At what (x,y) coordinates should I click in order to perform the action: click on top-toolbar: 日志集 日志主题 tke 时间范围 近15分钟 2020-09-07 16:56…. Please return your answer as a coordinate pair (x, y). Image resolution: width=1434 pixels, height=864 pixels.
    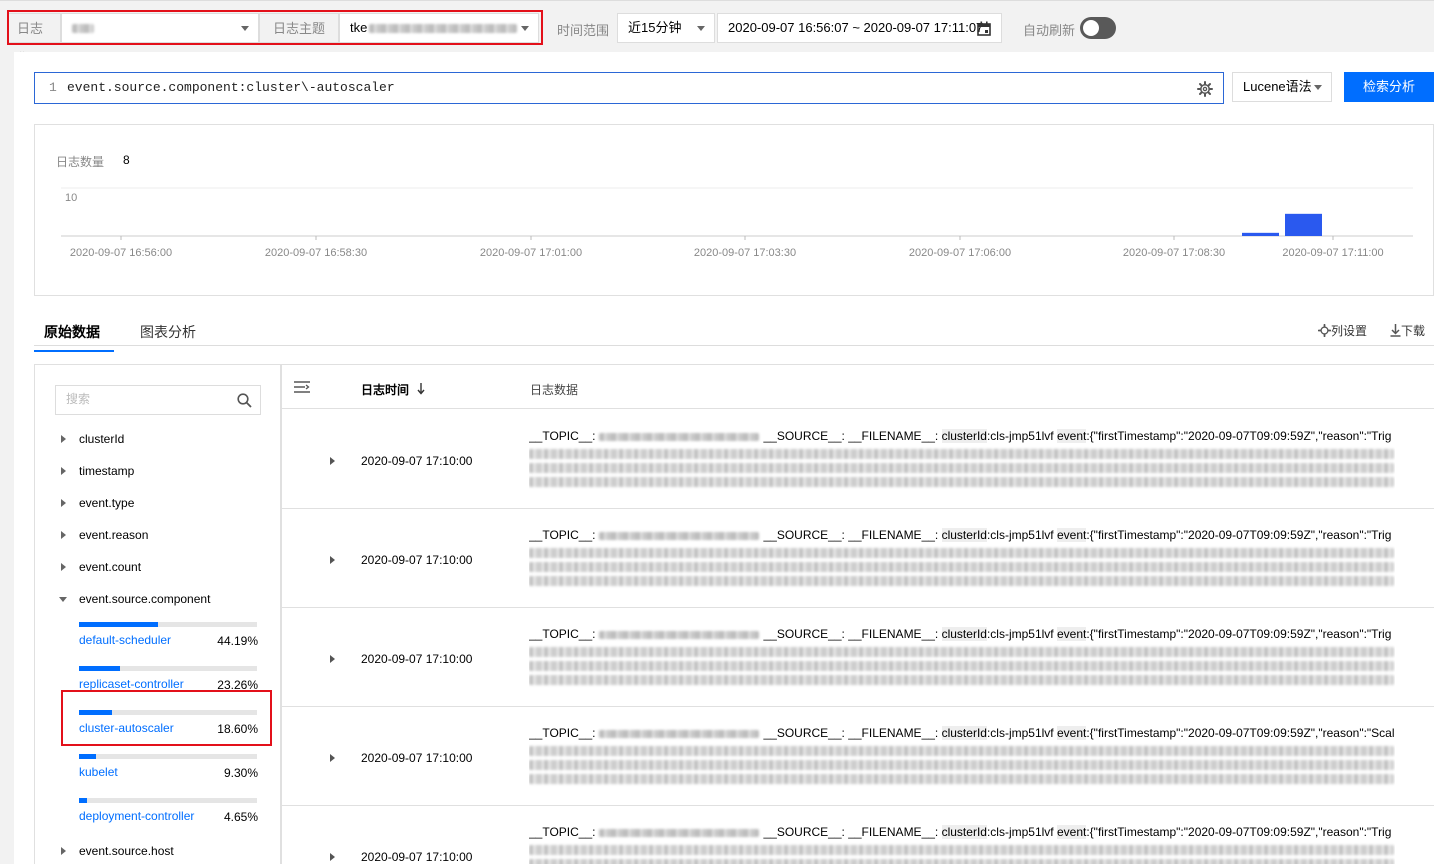
    Looking at the image, I should click on (717, 33).